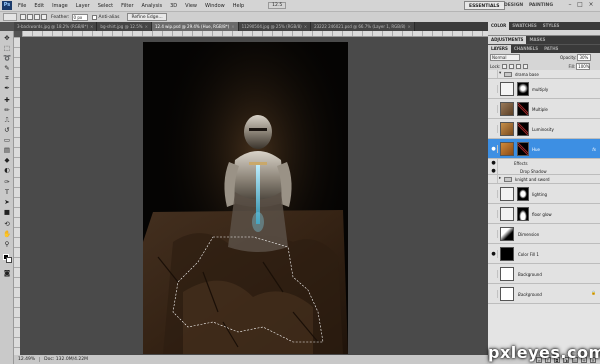 This screenshot has width=600, height=364. I want to click on tab-layers: LAYERS, so click(499, 49).